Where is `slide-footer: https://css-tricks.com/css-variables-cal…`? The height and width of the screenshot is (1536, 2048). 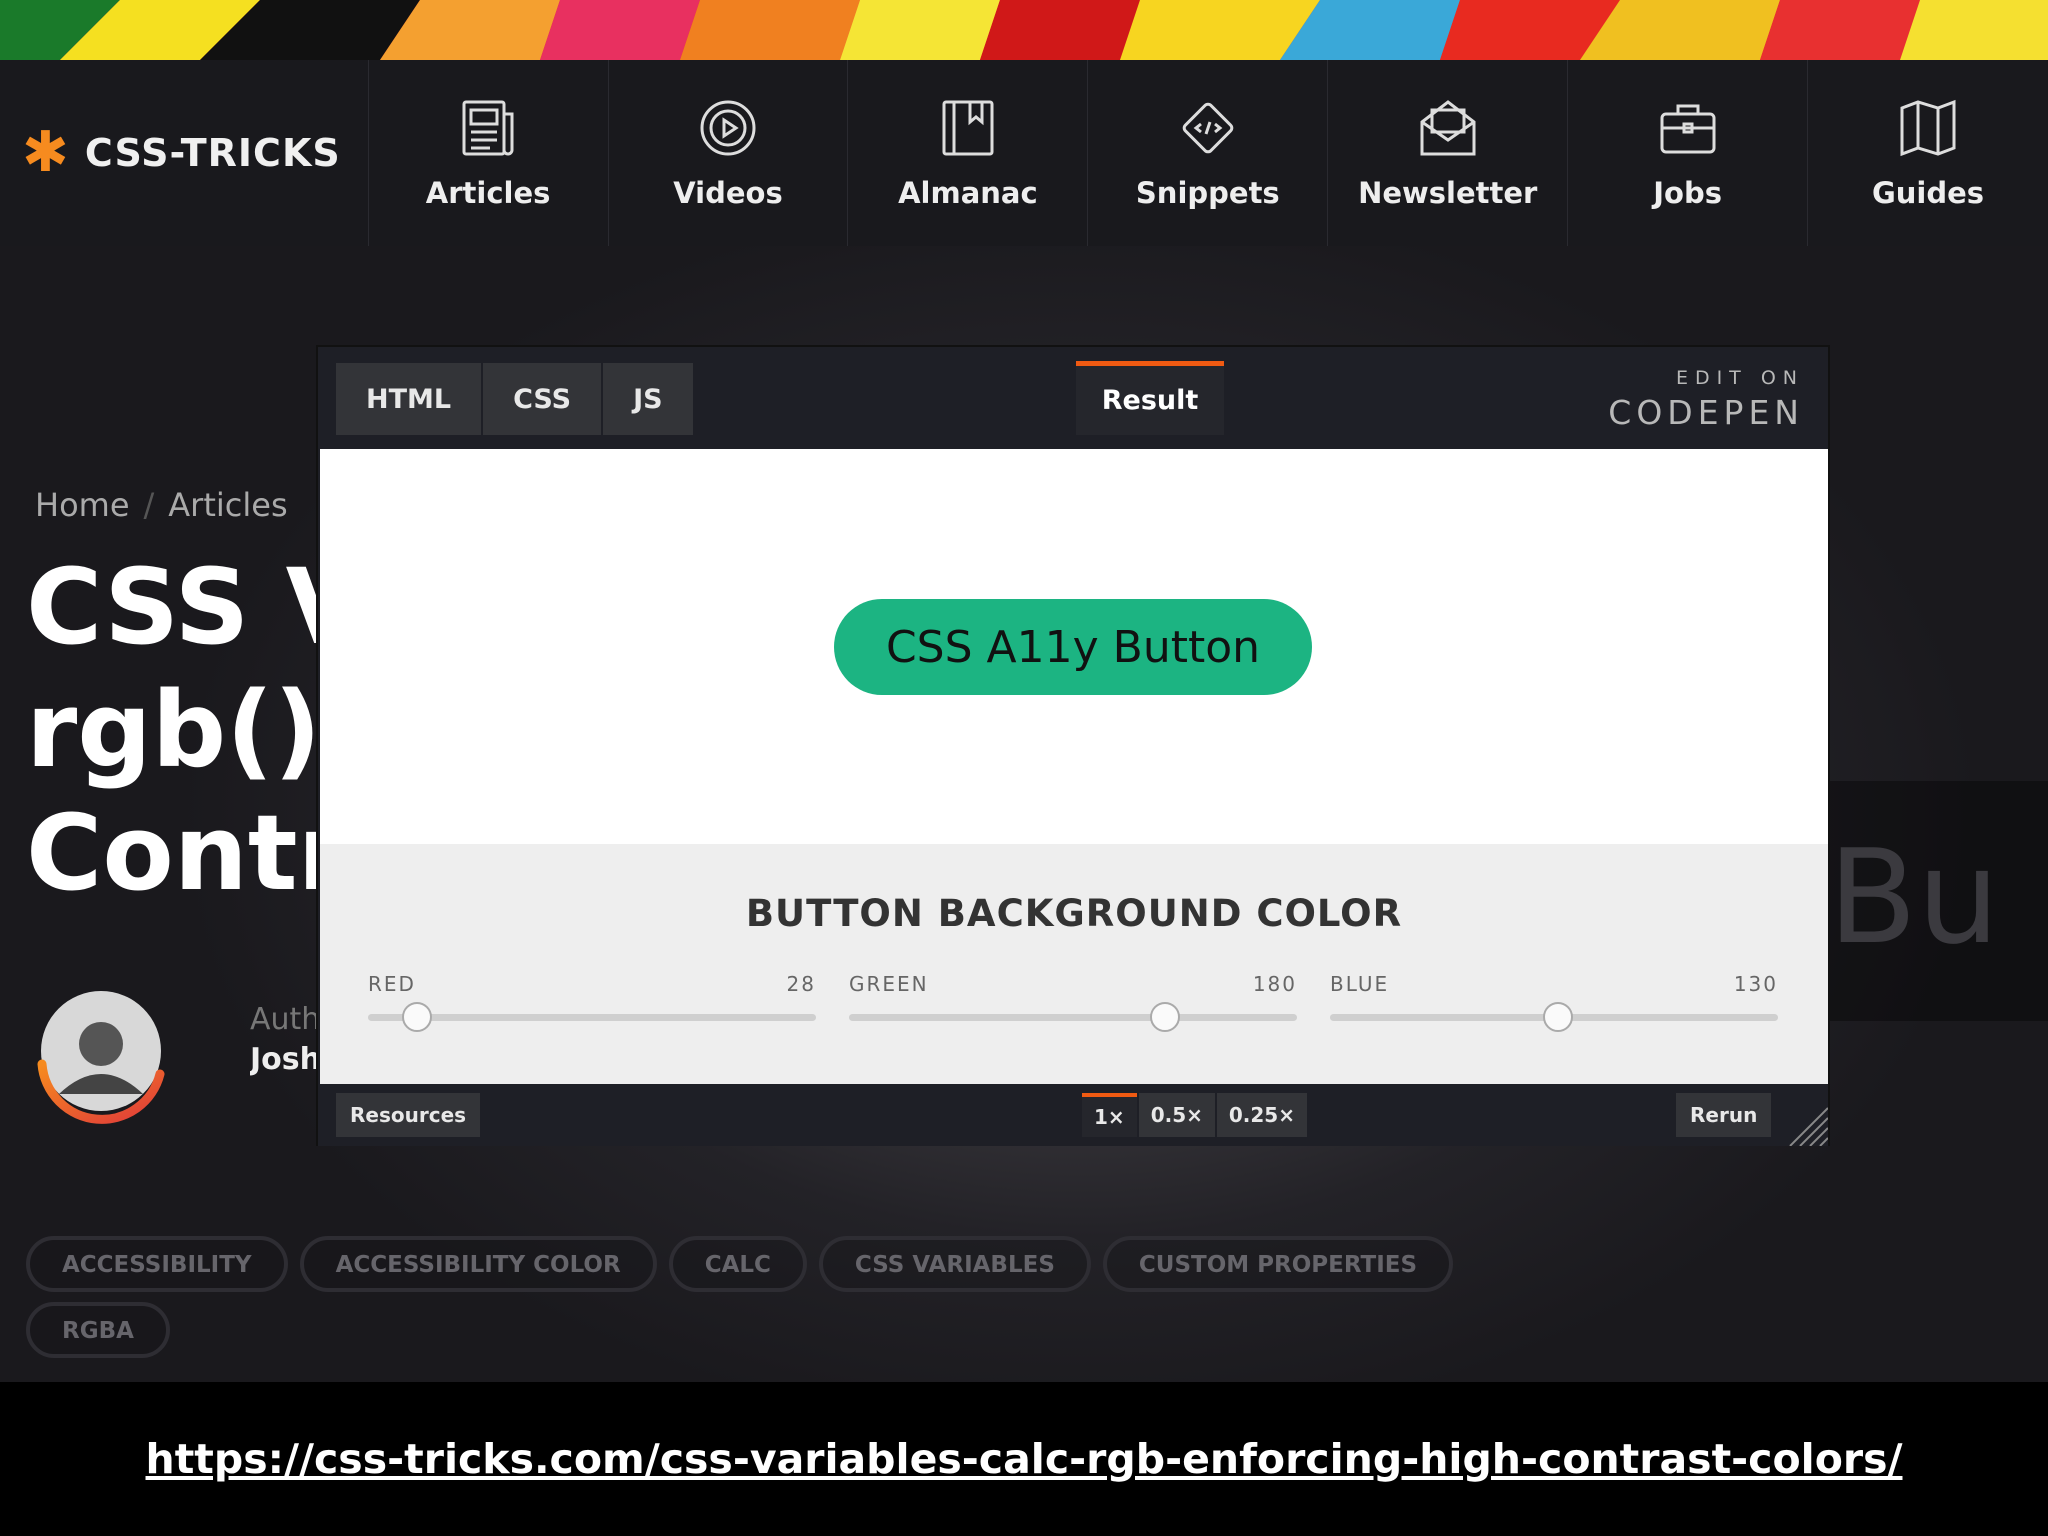 slide-footer: https://css-tricks.com/css-variables-cal… is located at coordinates (1024, 1459).